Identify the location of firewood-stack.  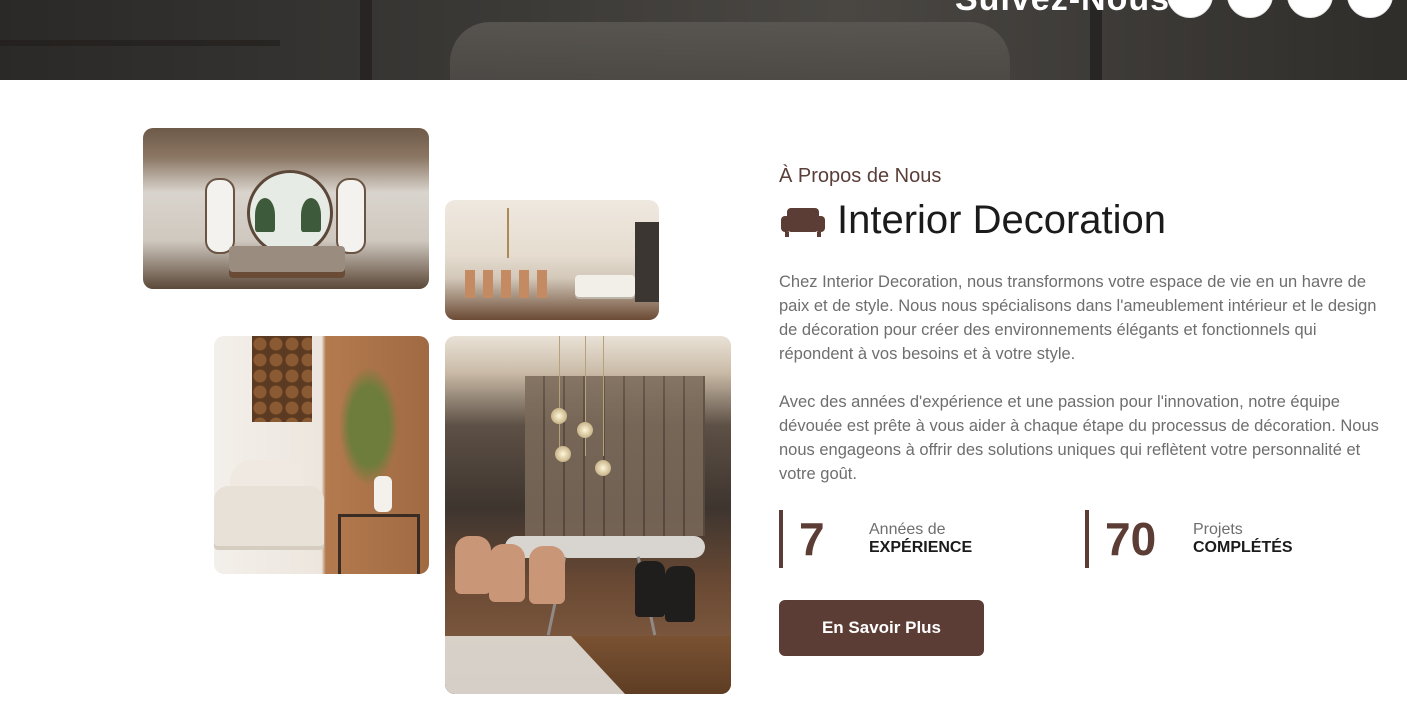
(282, 379).